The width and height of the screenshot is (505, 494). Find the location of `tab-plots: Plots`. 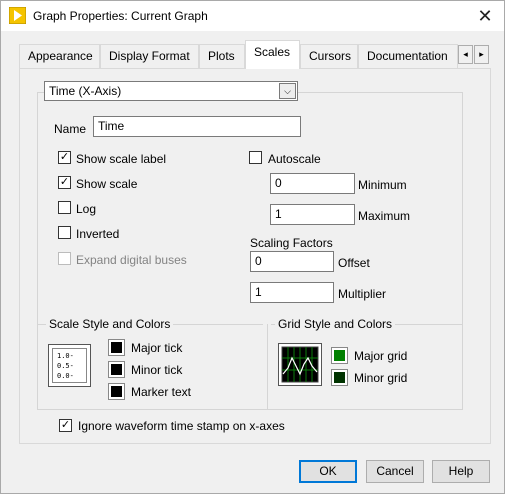

tab-plots: Plots is located at coordinates (222, 56).